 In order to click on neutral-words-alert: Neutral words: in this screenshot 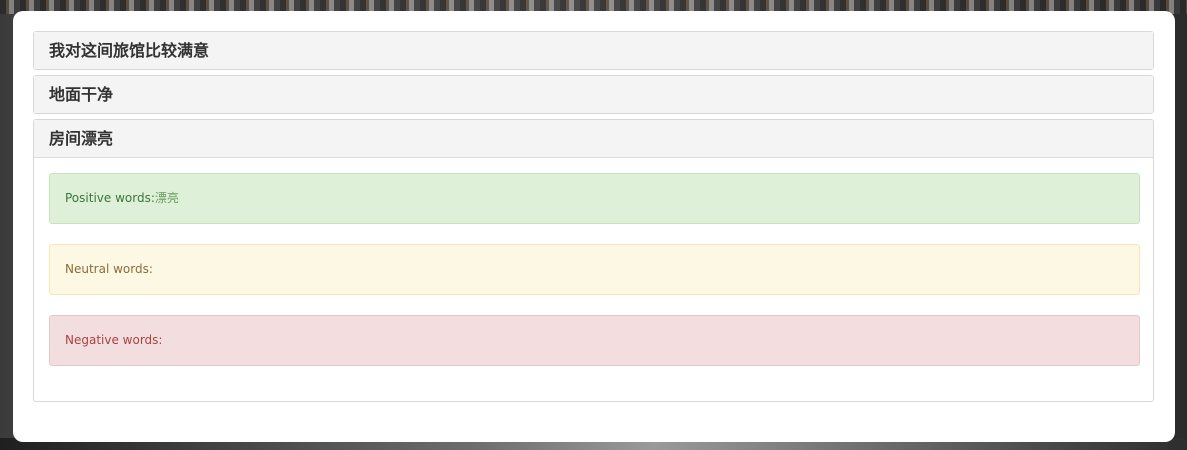, I will do `click(594, 269)`.